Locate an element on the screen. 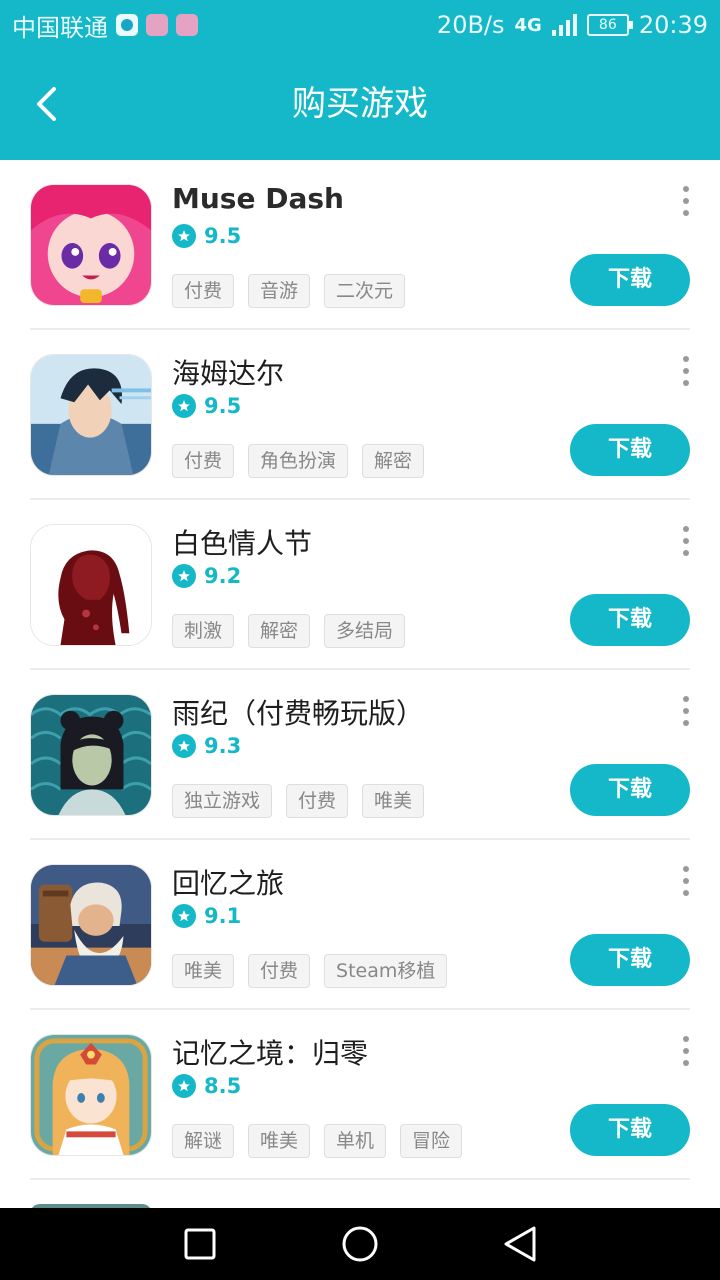 The image size is (720, 1280). tag: 单机 is located at coordinates (355, 1141).